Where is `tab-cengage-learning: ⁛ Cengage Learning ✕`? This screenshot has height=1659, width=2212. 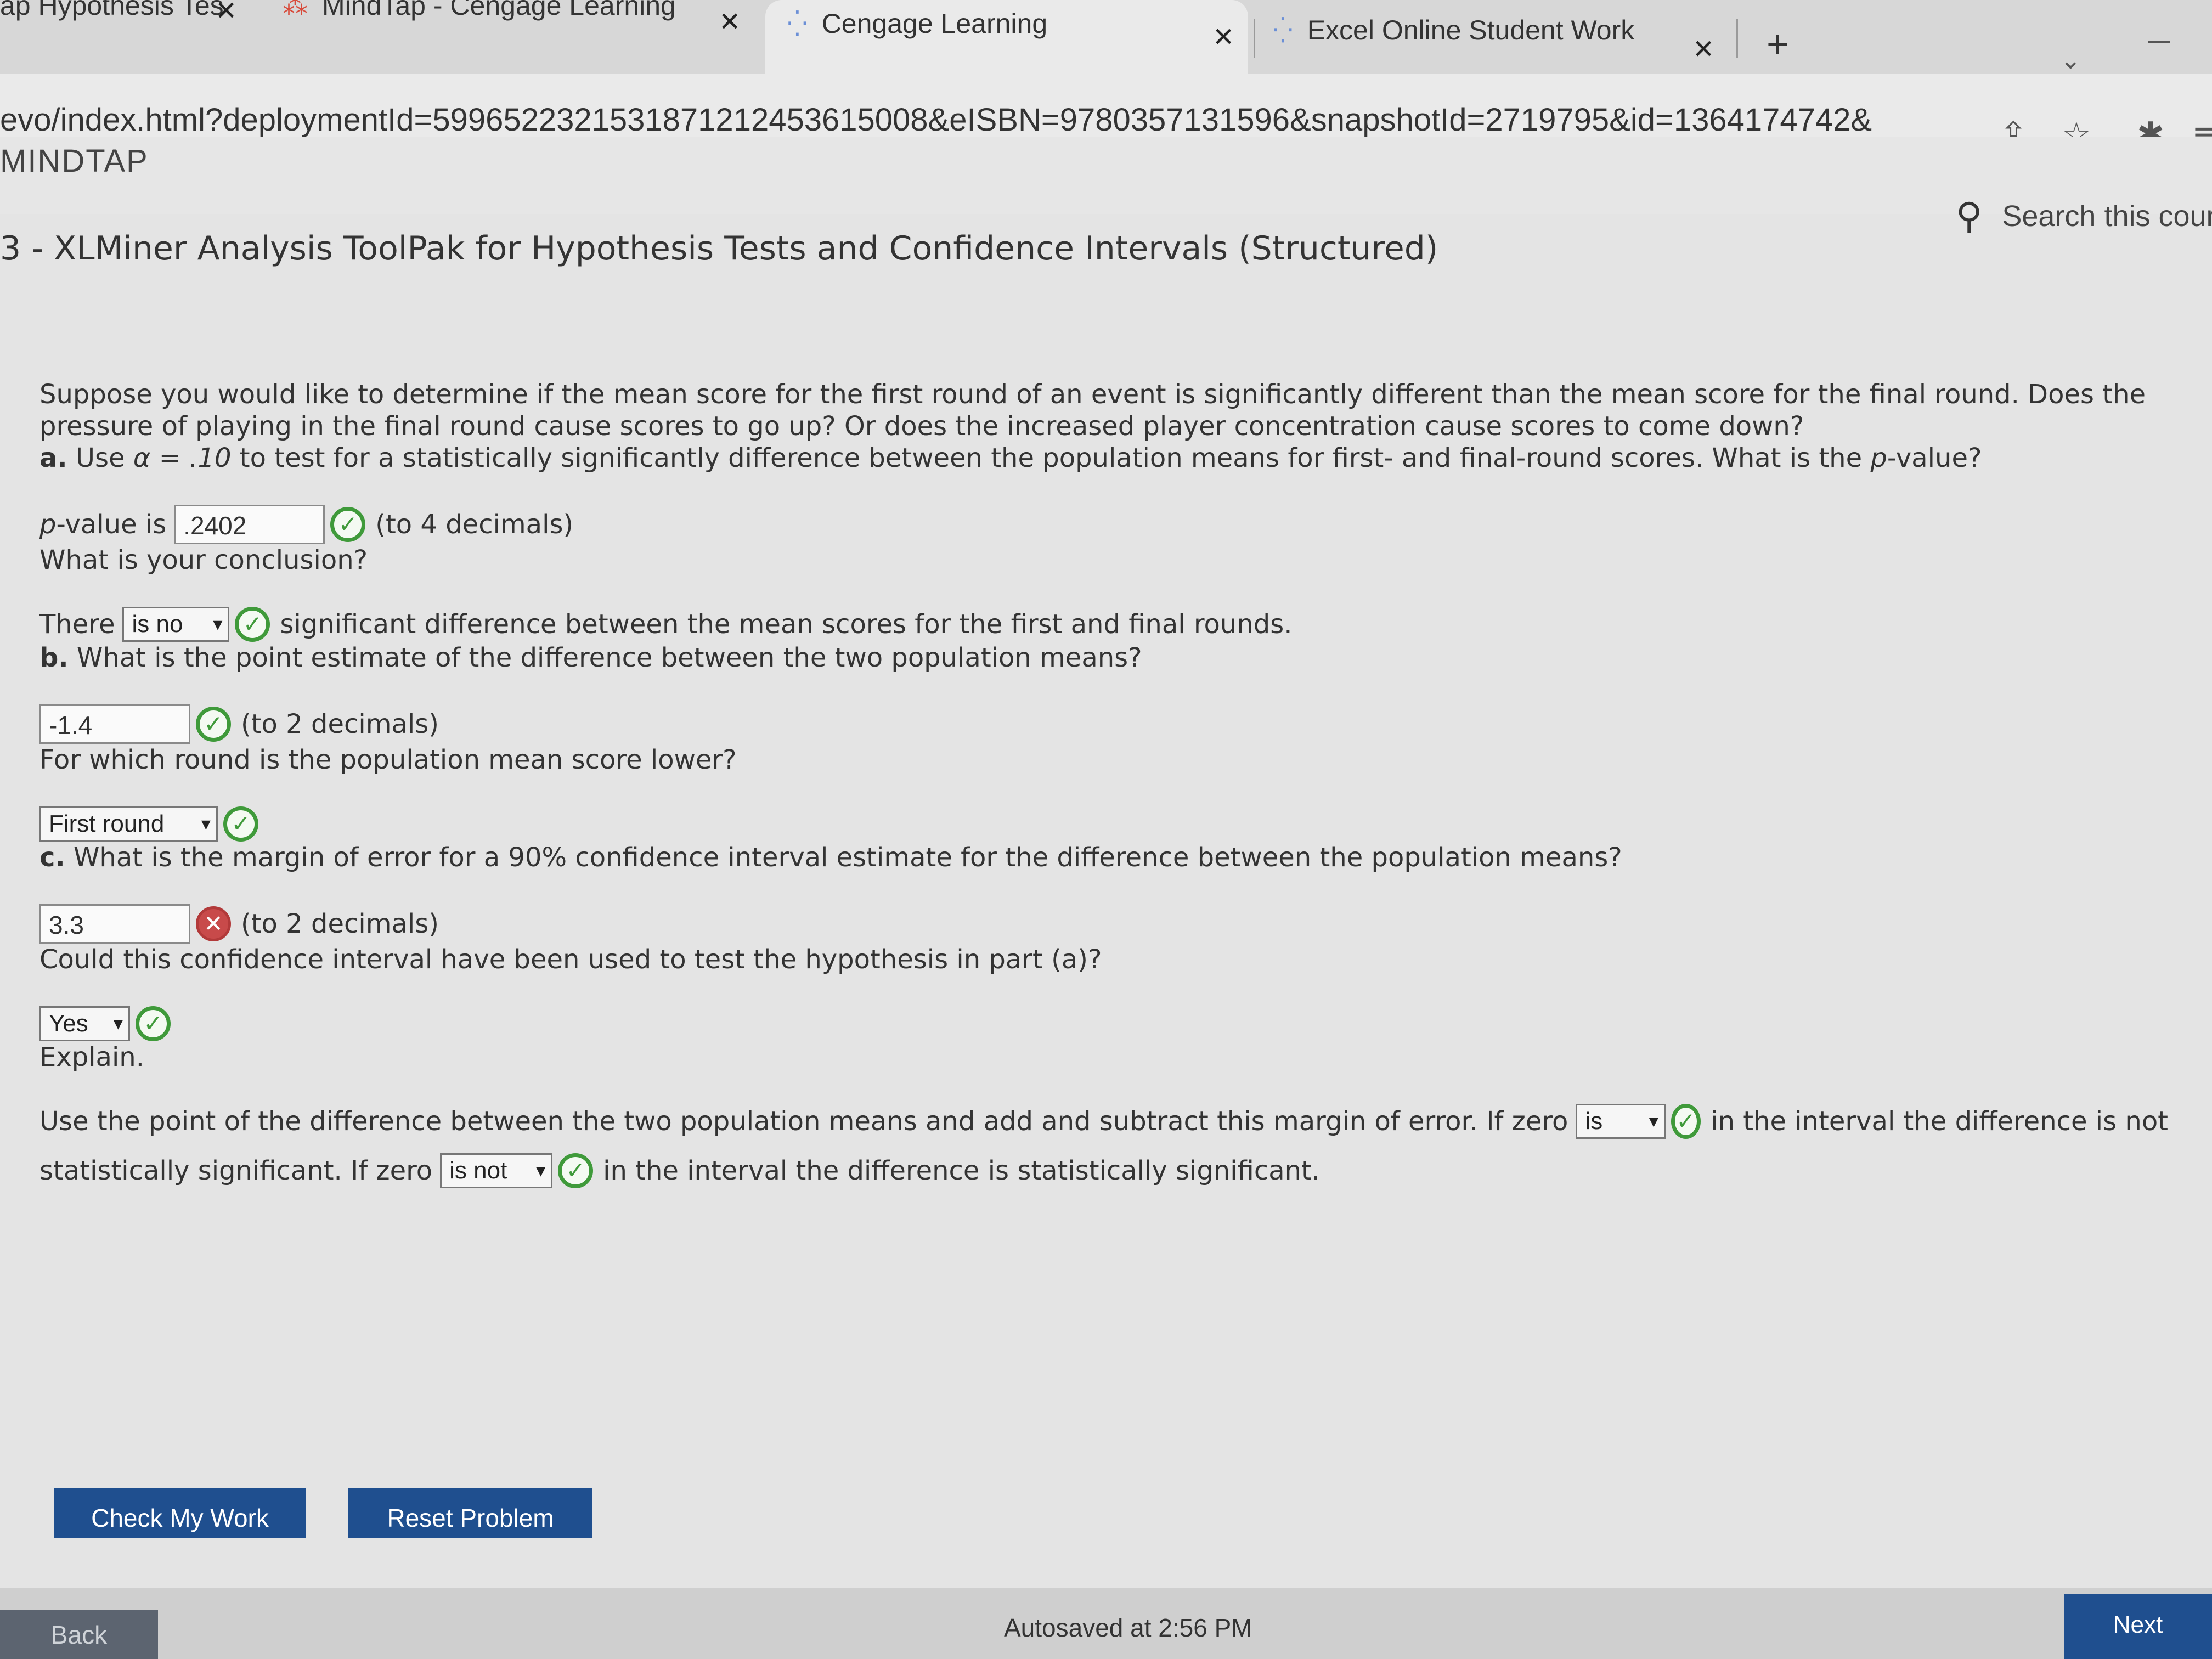 tab-cengage-learning: ⁛ Cengage Learning ✕ is located at coordinates (1007, 37).